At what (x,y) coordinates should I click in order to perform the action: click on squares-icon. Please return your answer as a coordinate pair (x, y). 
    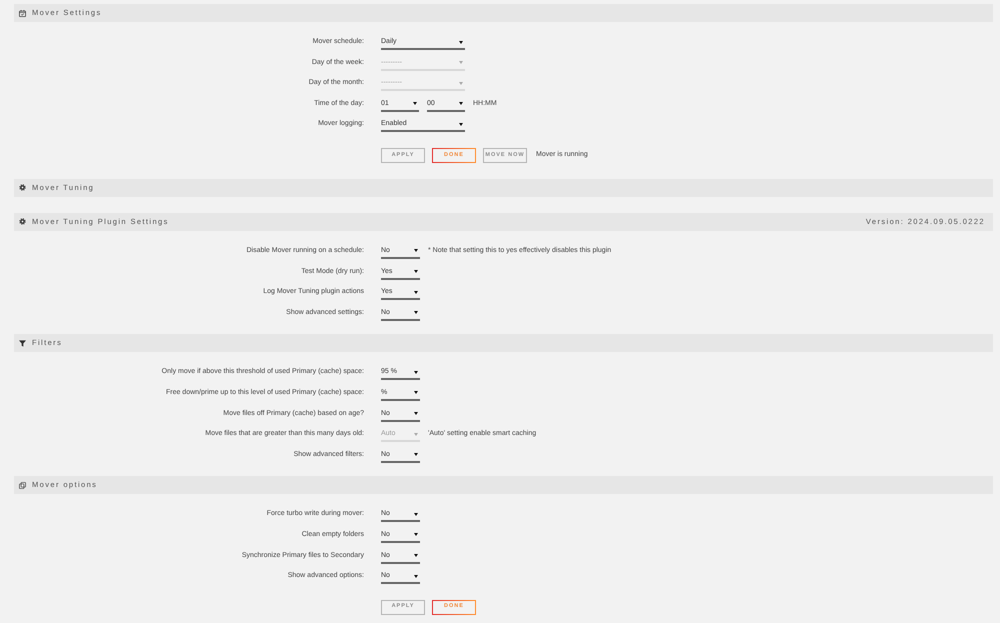
    Looking at the image, I should click on (22, 485).